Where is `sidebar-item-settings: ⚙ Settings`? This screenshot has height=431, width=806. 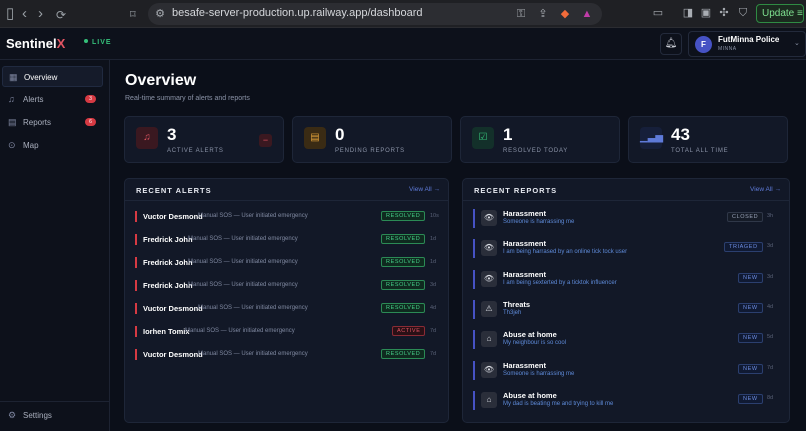
sidebar-item-settings: ⚙ Settings is located at coordinates (52, 415).